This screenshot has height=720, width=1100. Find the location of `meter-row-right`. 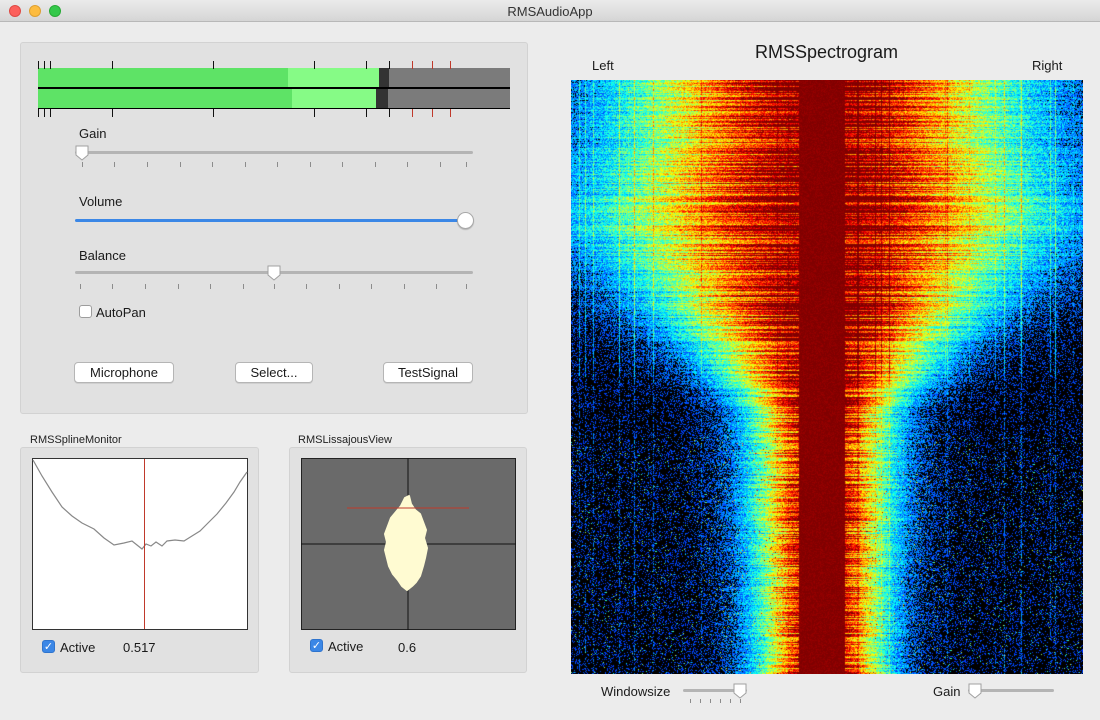

meter-row-right is located at coordinates (274, 98).